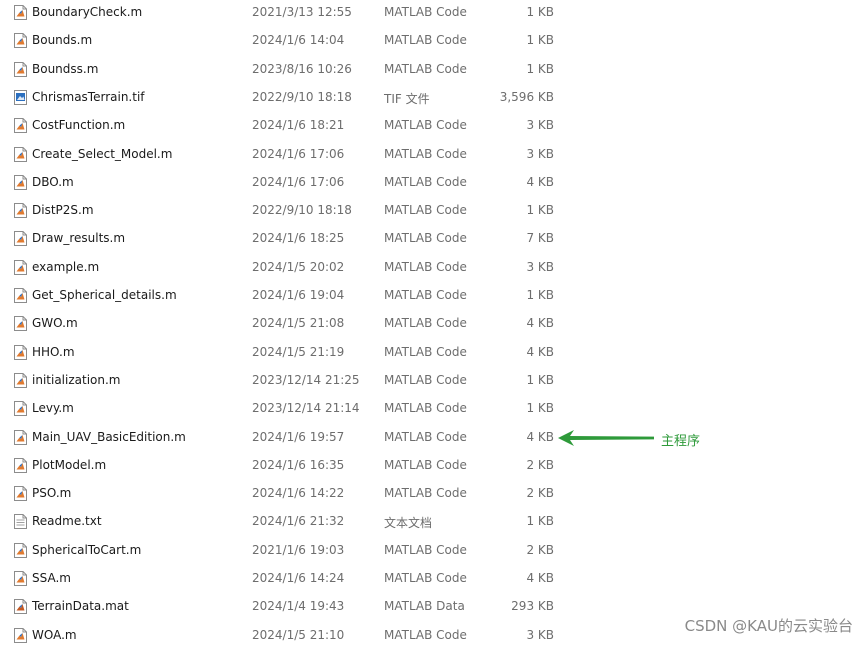  Describe the element at coordinates (52, 493) in the screenshot. I see `file-name: PSO.m` at that location.